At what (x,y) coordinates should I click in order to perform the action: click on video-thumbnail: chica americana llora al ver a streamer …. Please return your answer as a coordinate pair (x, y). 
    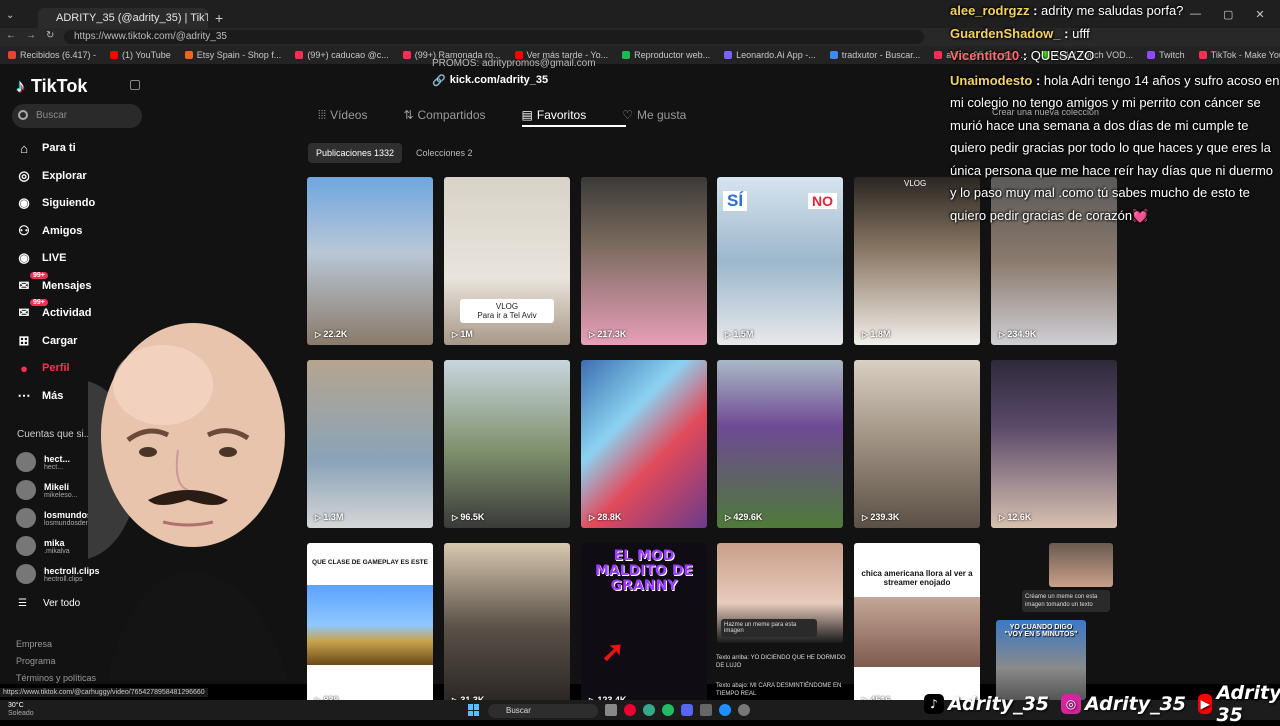
    Looking at the image, I should click on (917, 627).